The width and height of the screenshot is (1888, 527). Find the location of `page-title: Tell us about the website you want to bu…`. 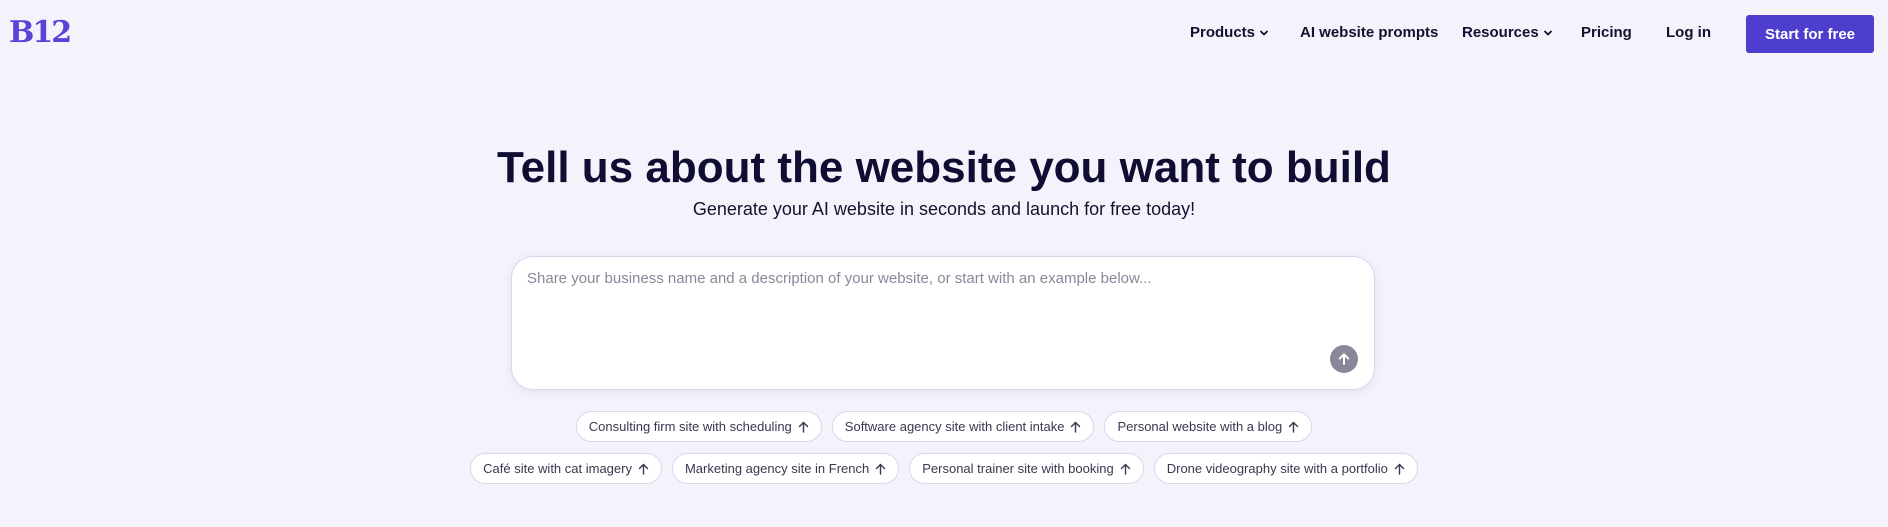

page-title: Tell us about the website you want to bu… is located at coordinates (944, 167).